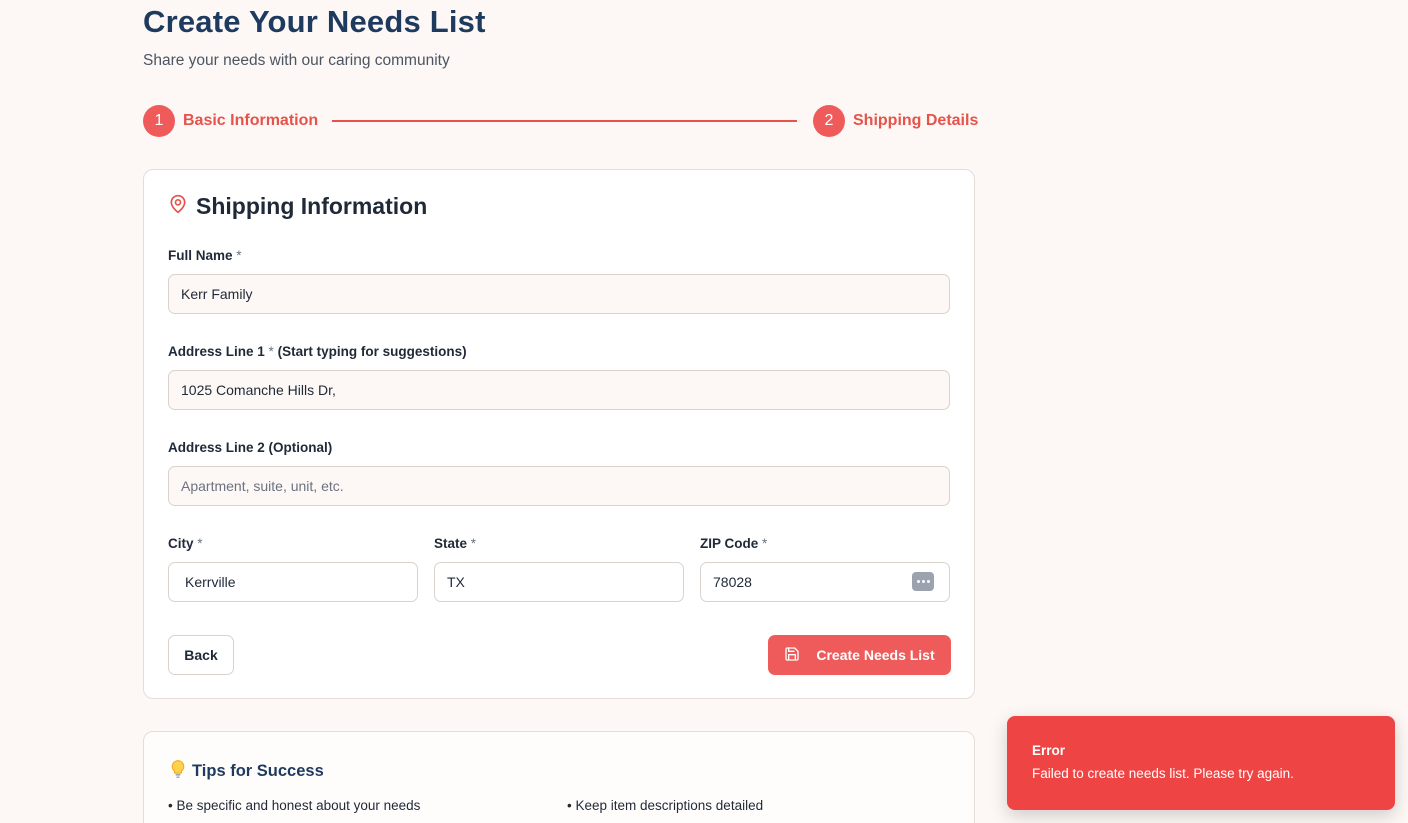 The width and height of the screenshot is (1408, 823). I want to click on step-shipping-details: 2 Shipping Details, so click(895, 121).